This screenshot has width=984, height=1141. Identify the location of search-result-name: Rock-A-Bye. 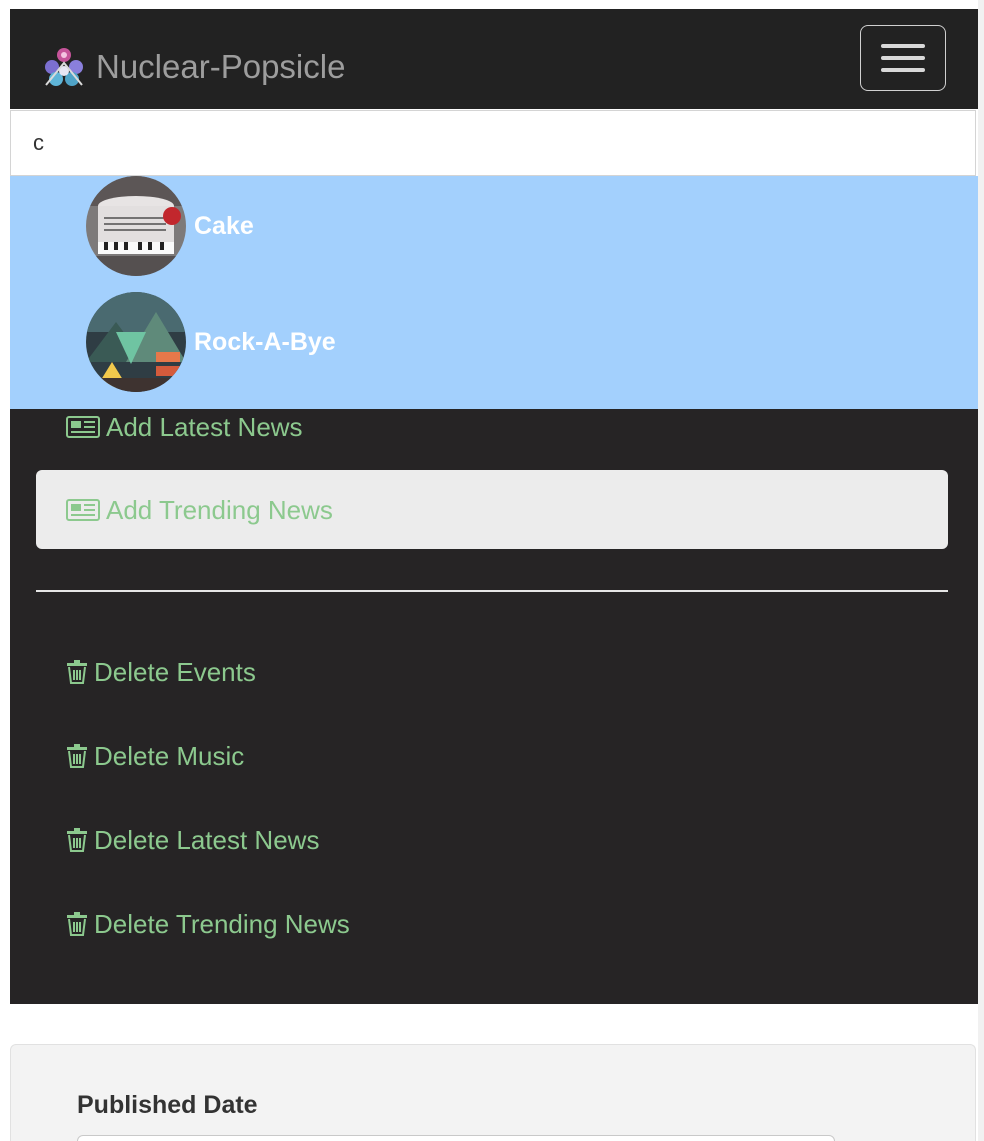
(265, 341).